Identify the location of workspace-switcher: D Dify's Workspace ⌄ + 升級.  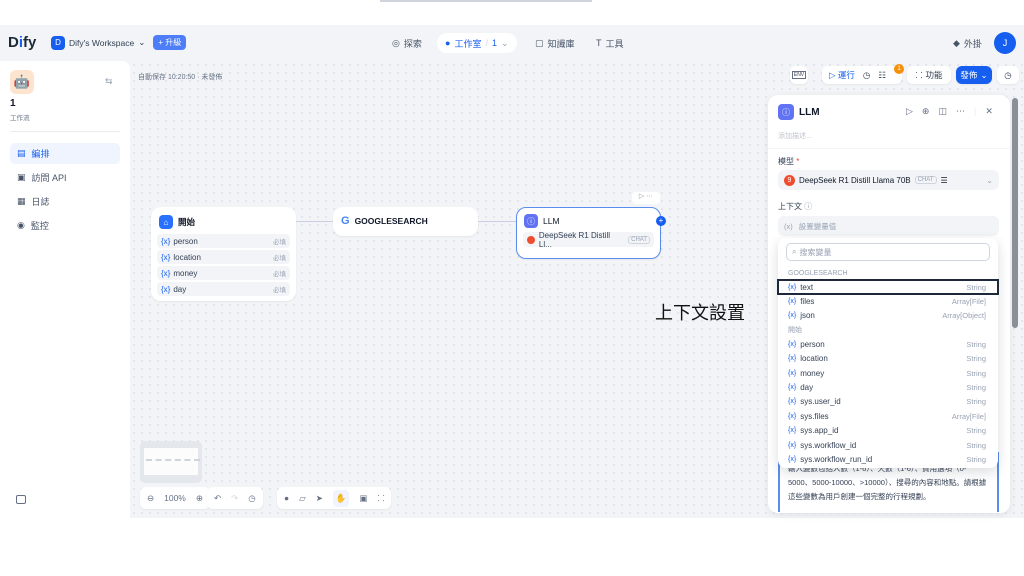
(119, 42).